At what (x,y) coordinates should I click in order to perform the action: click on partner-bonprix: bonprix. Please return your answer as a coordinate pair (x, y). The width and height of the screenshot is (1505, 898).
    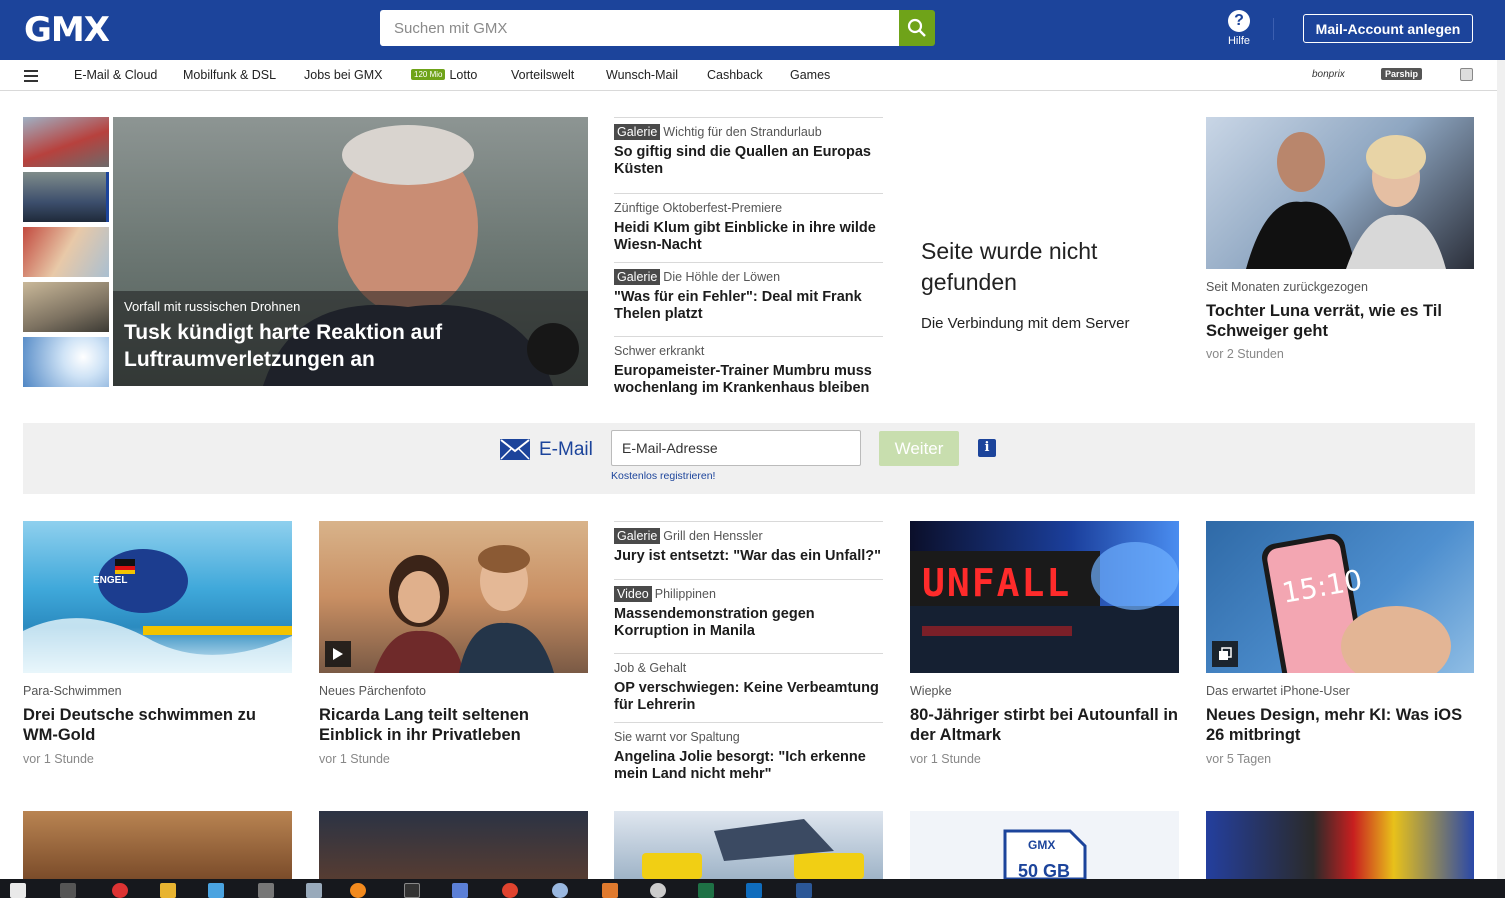
    Looking at the image, I should click on (1328, 74).